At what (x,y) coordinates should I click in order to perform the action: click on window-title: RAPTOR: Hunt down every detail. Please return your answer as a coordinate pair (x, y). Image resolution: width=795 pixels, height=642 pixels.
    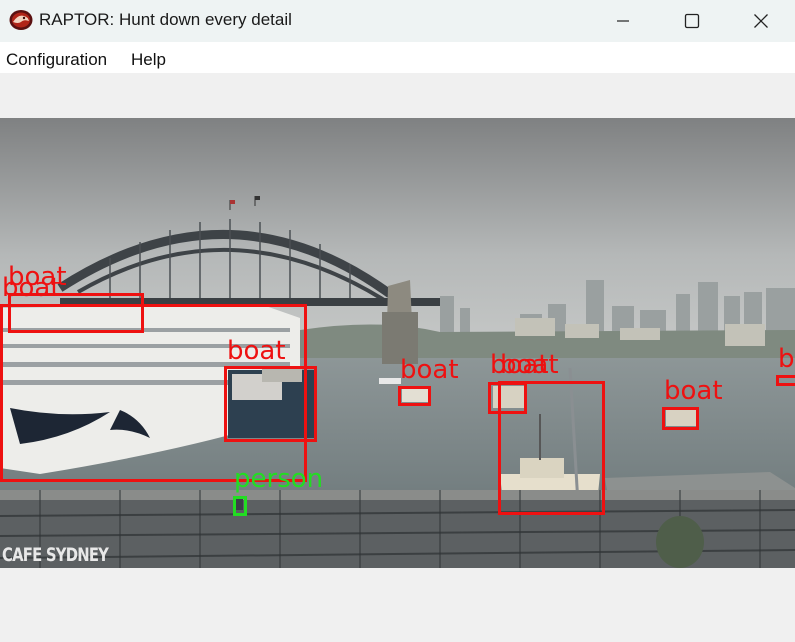
    Looking at the image, I should click on (165, 19).